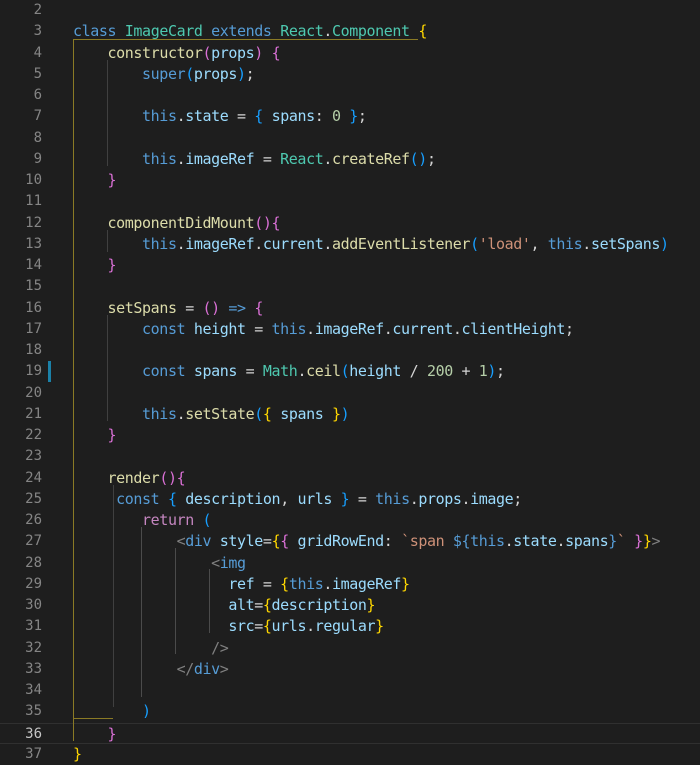  Describe the element at coordinates (350, 159) in the screenshot. I see `code-line: 9 this.imageRef = React.createRef();` at that location.